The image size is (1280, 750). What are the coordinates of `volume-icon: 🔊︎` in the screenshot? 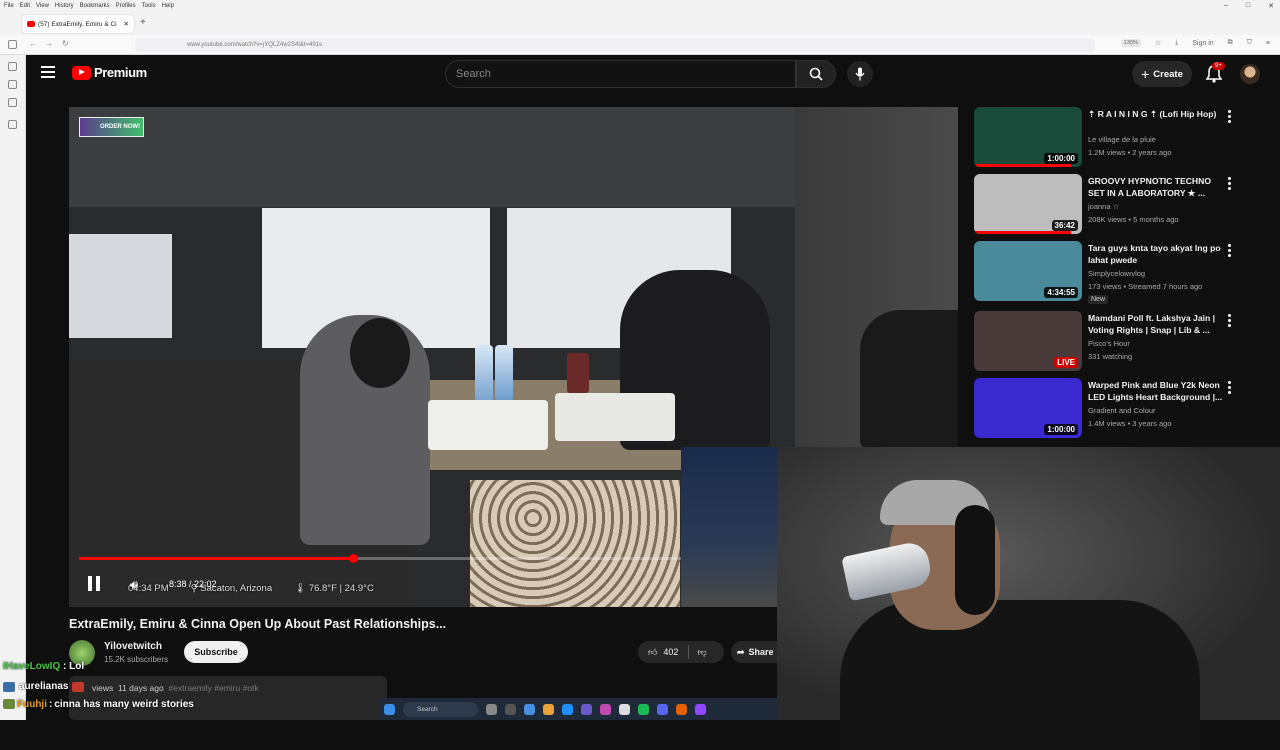 It's located at (134, 585).